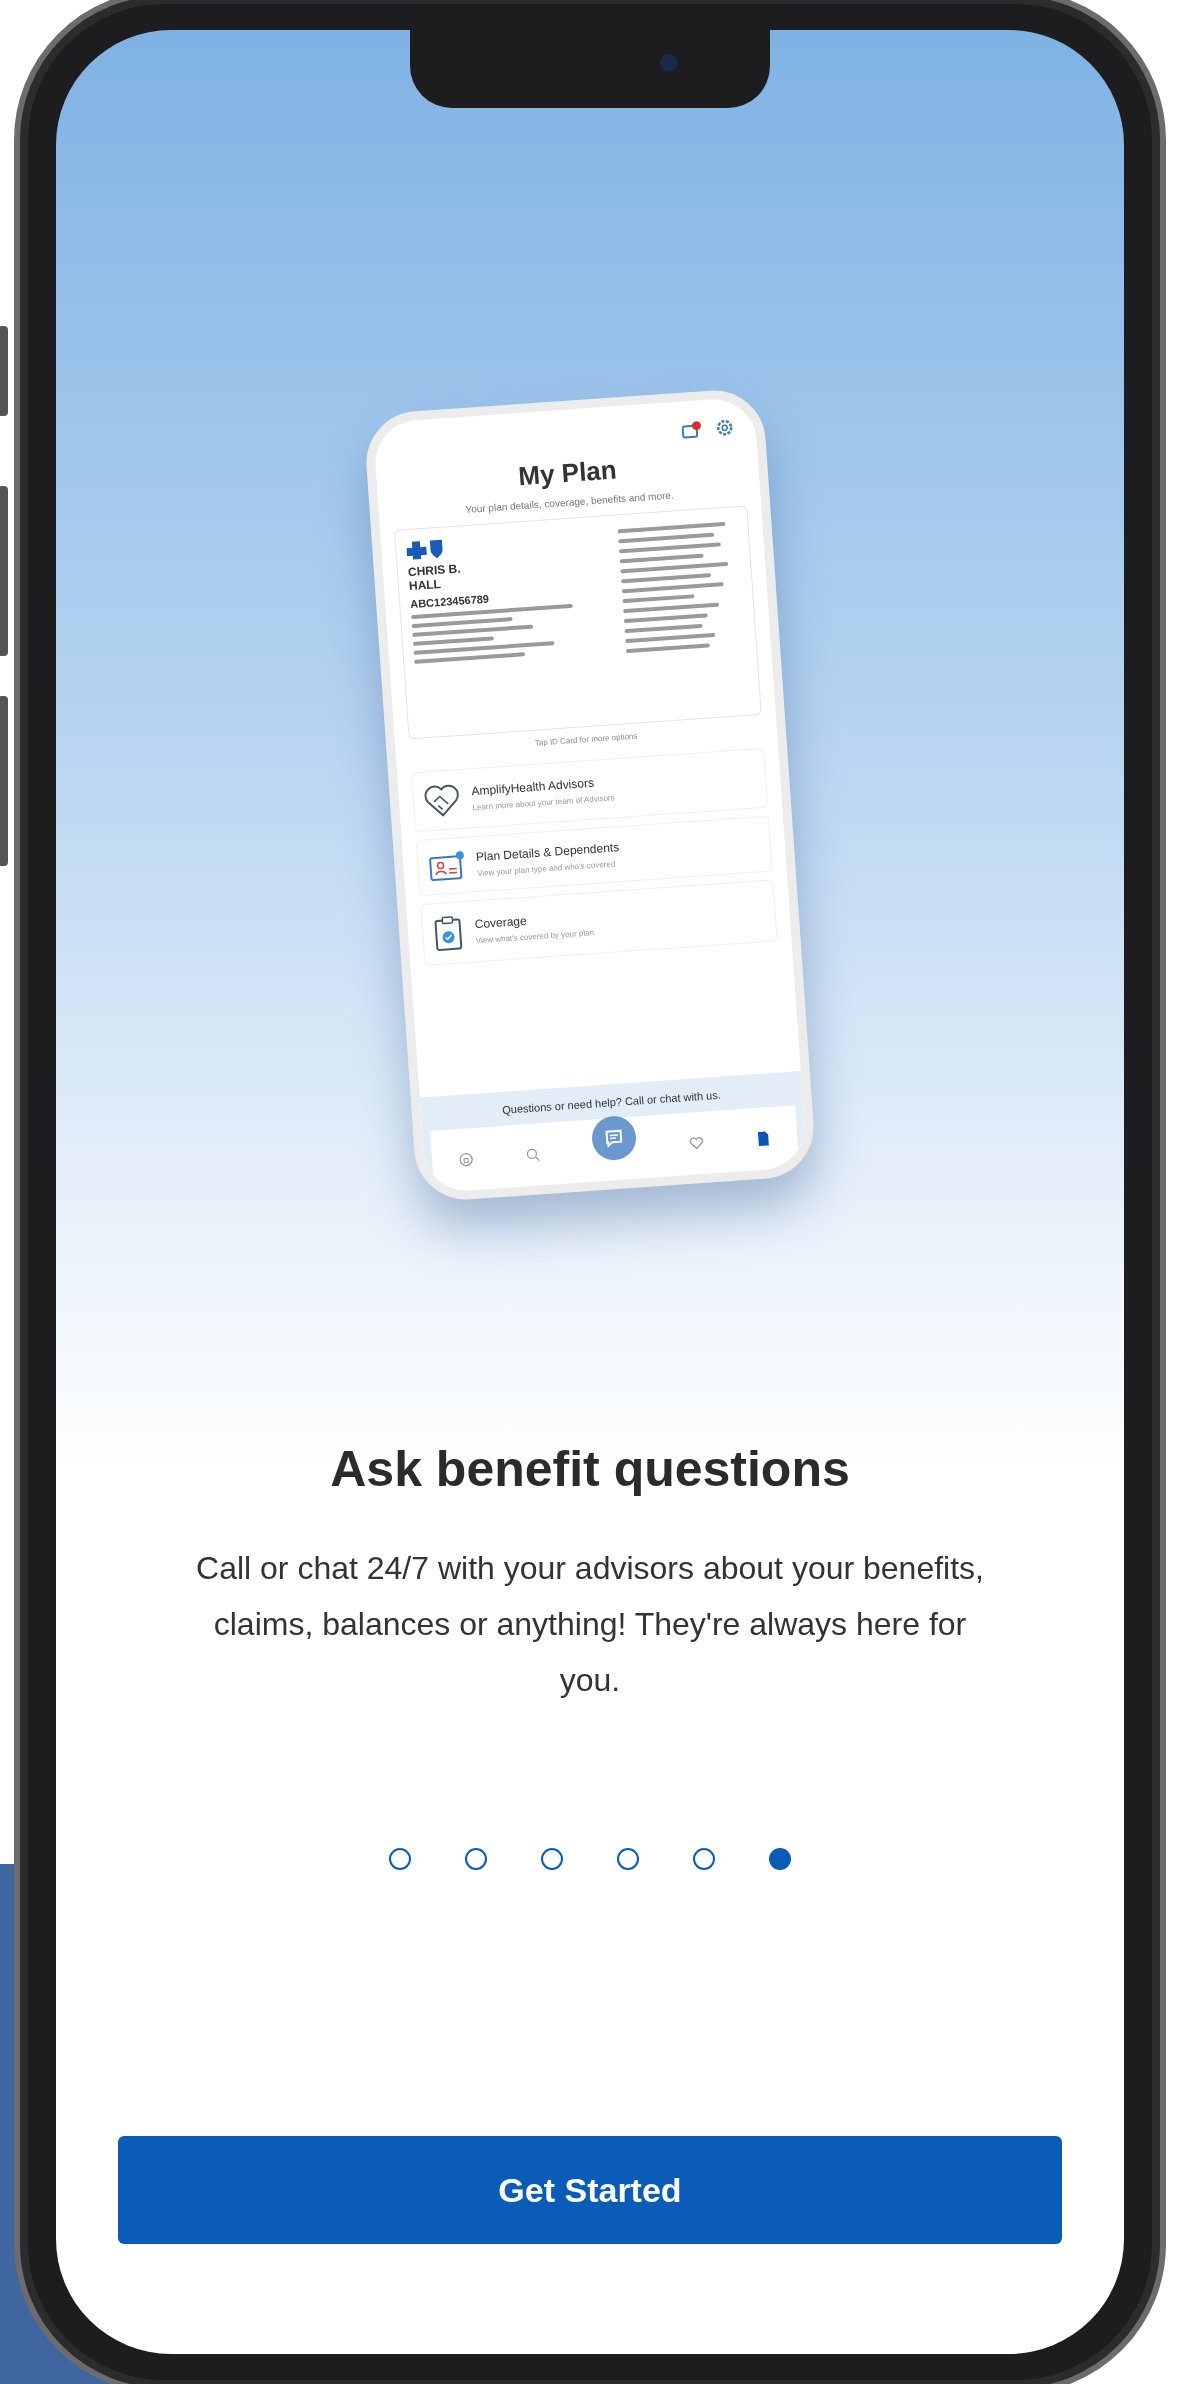 Image resolution: width=1189 pixels, height=2384 pixels. Describe the element at coordinates (590, 1624) in the screenshot. I see `description: Call or chat 24/7 with your advisors about your benefits, claims, balances or anything! They're always here for you.` at that location.